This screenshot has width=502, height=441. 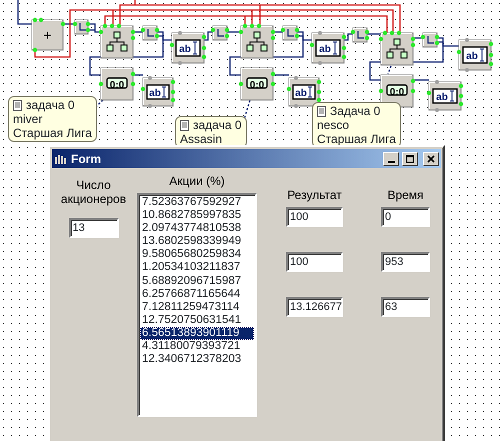 What do you see at coordinates (405, 262) in the screenshot?
I see `time-field: 953` at bounding box center [405, 262].